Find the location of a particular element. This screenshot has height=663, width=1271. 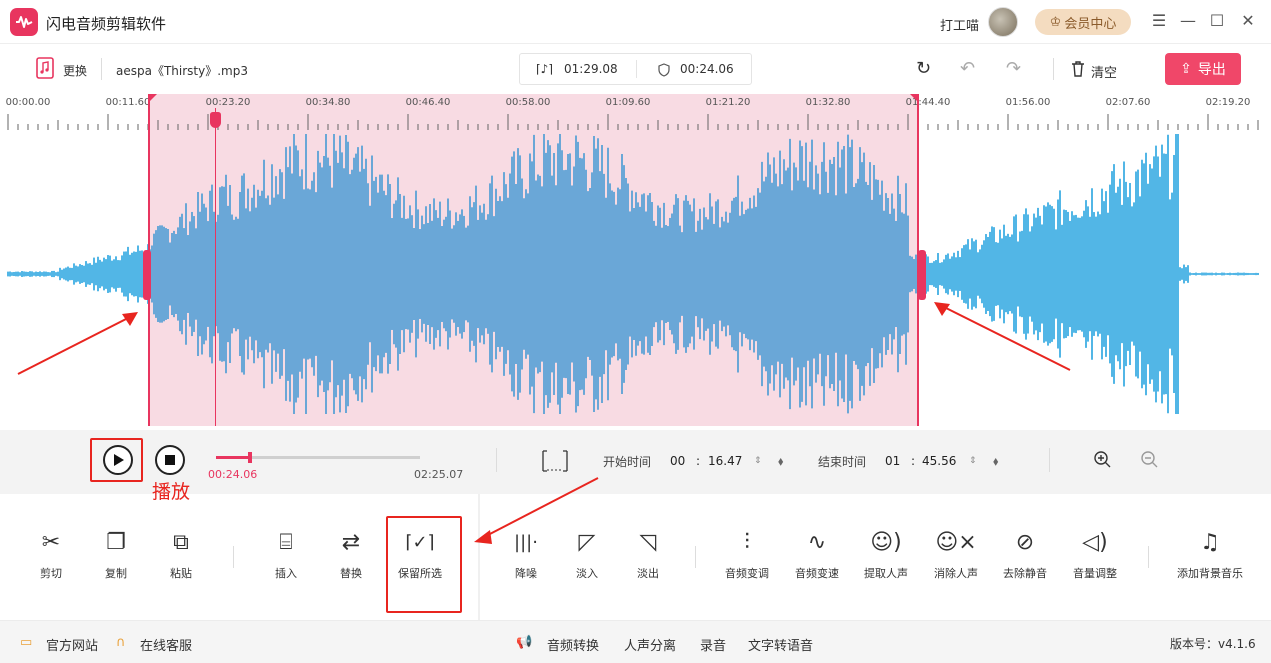

scissors-icon: ✂ is located at coordinates (51, 542).